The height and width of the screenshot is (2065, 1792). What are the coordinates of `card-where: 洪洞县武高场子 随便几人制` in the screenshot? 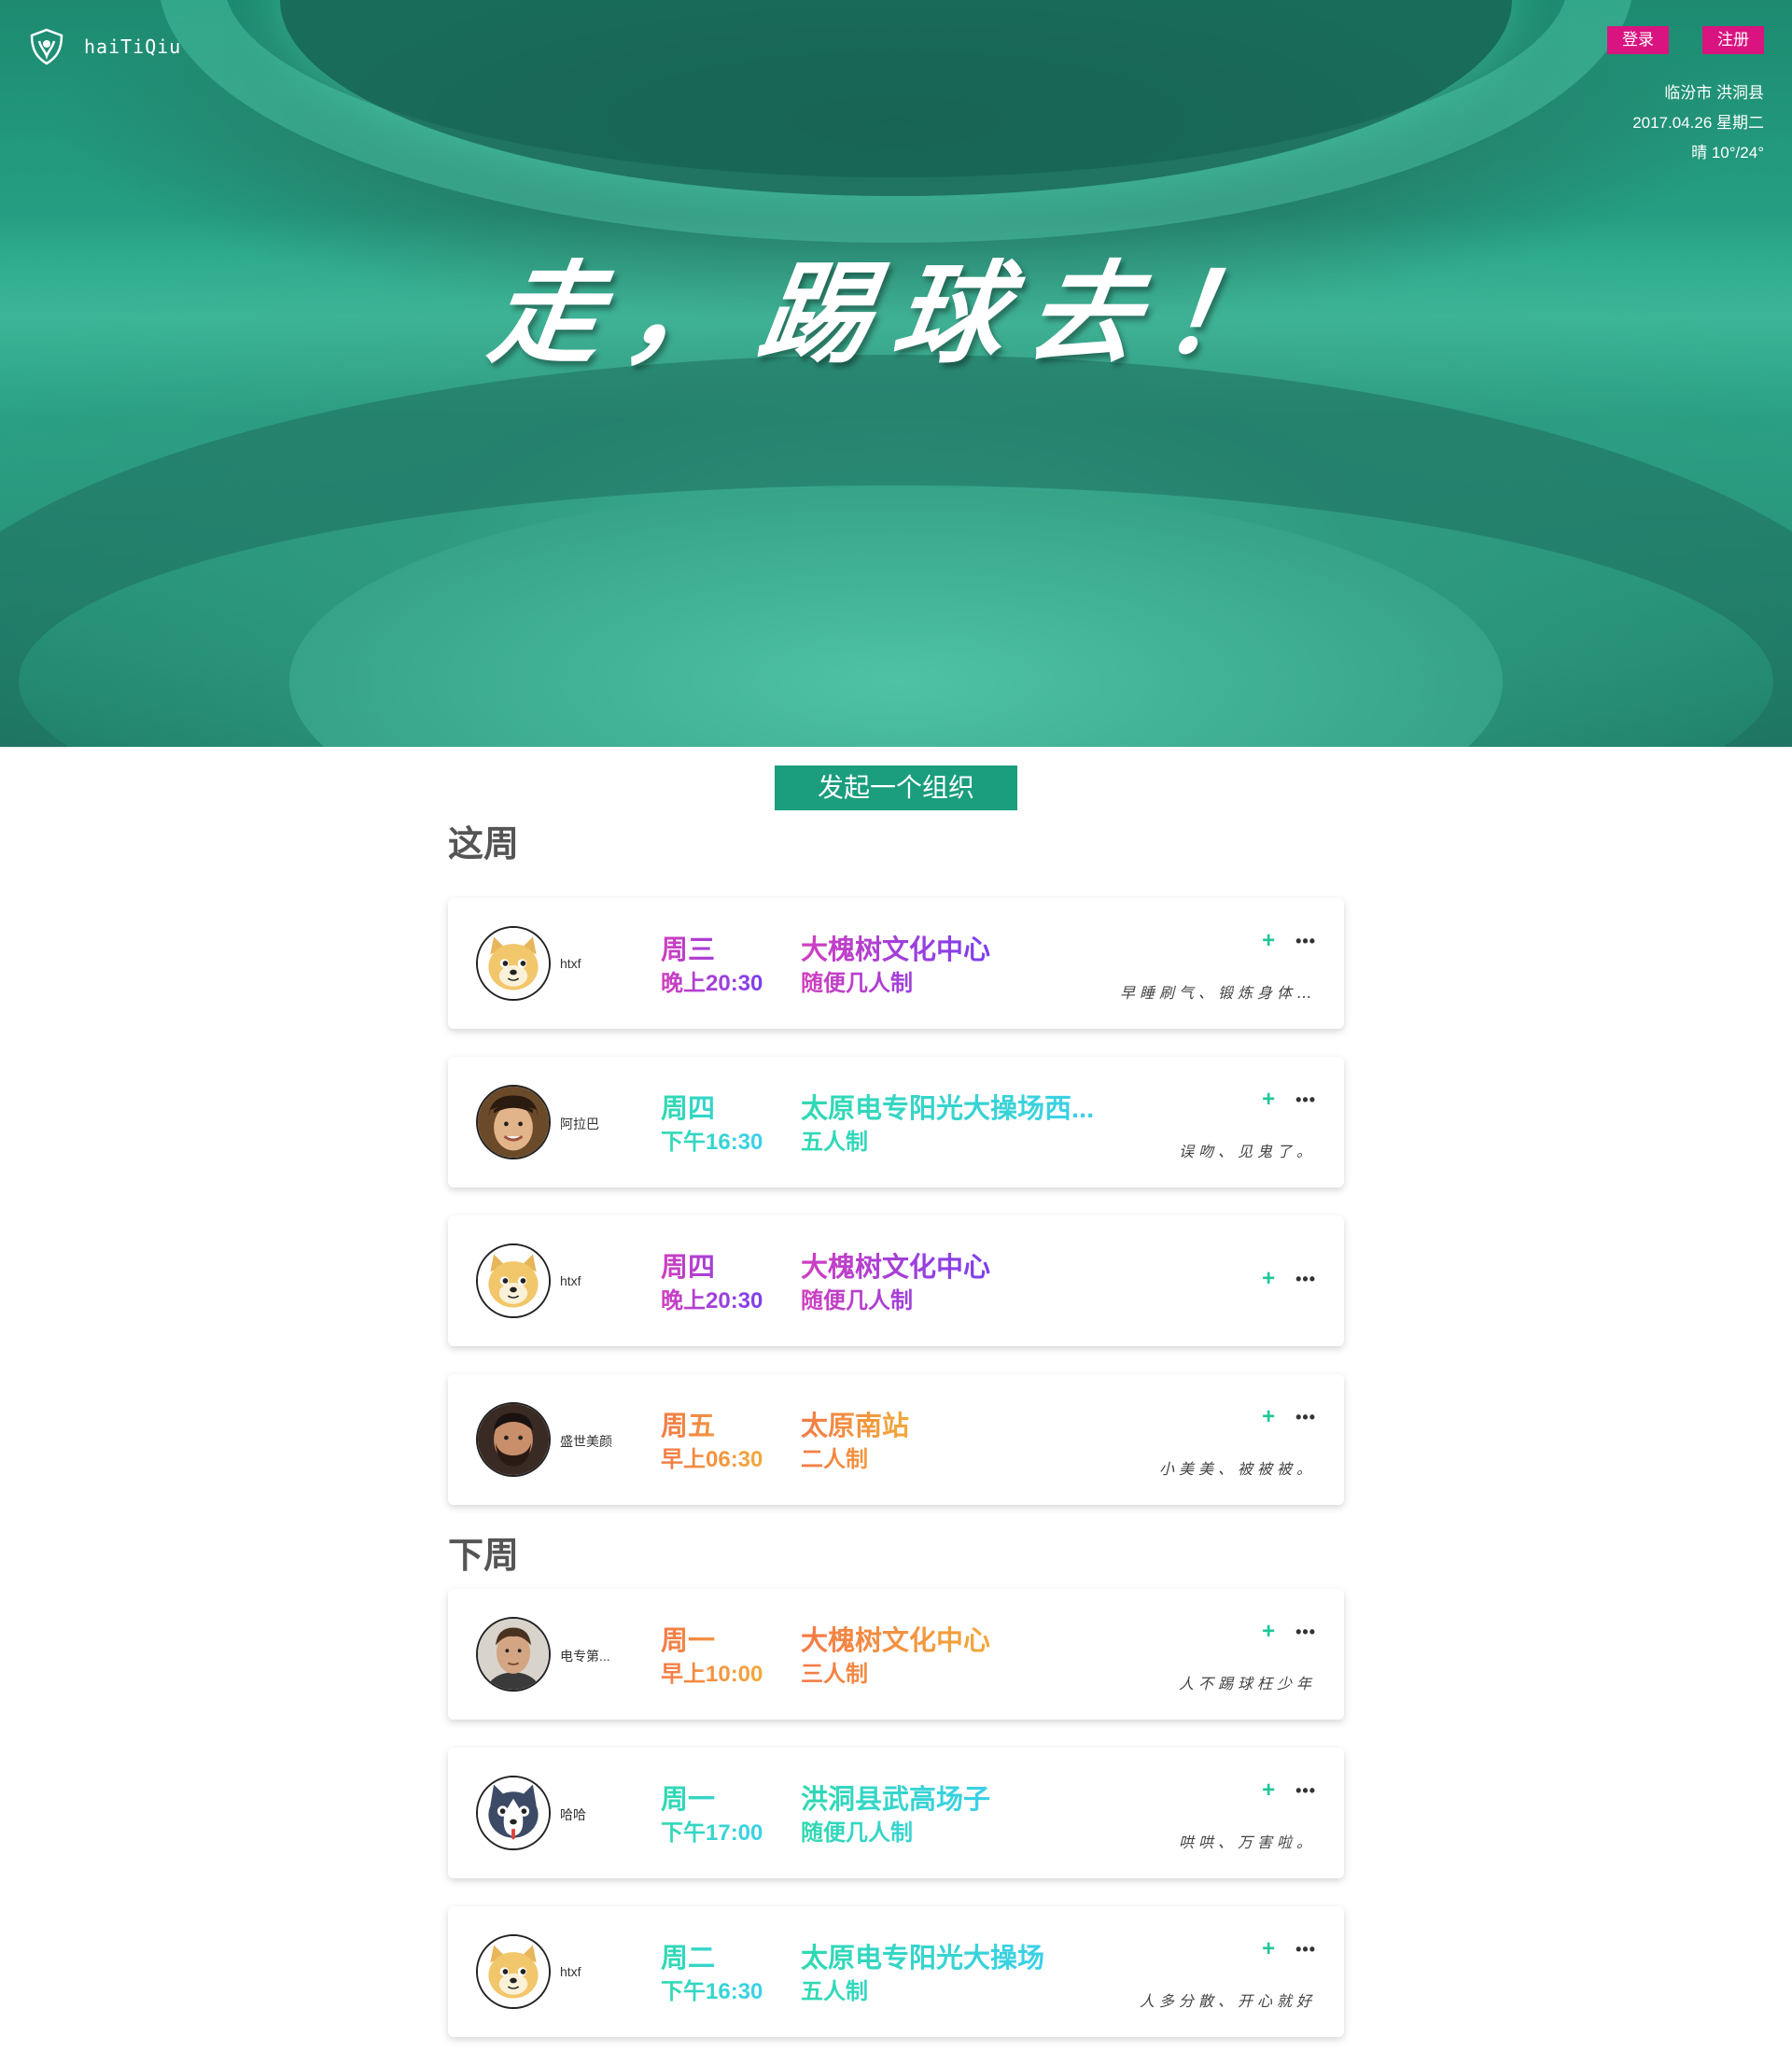 It's located at (895, 1816).